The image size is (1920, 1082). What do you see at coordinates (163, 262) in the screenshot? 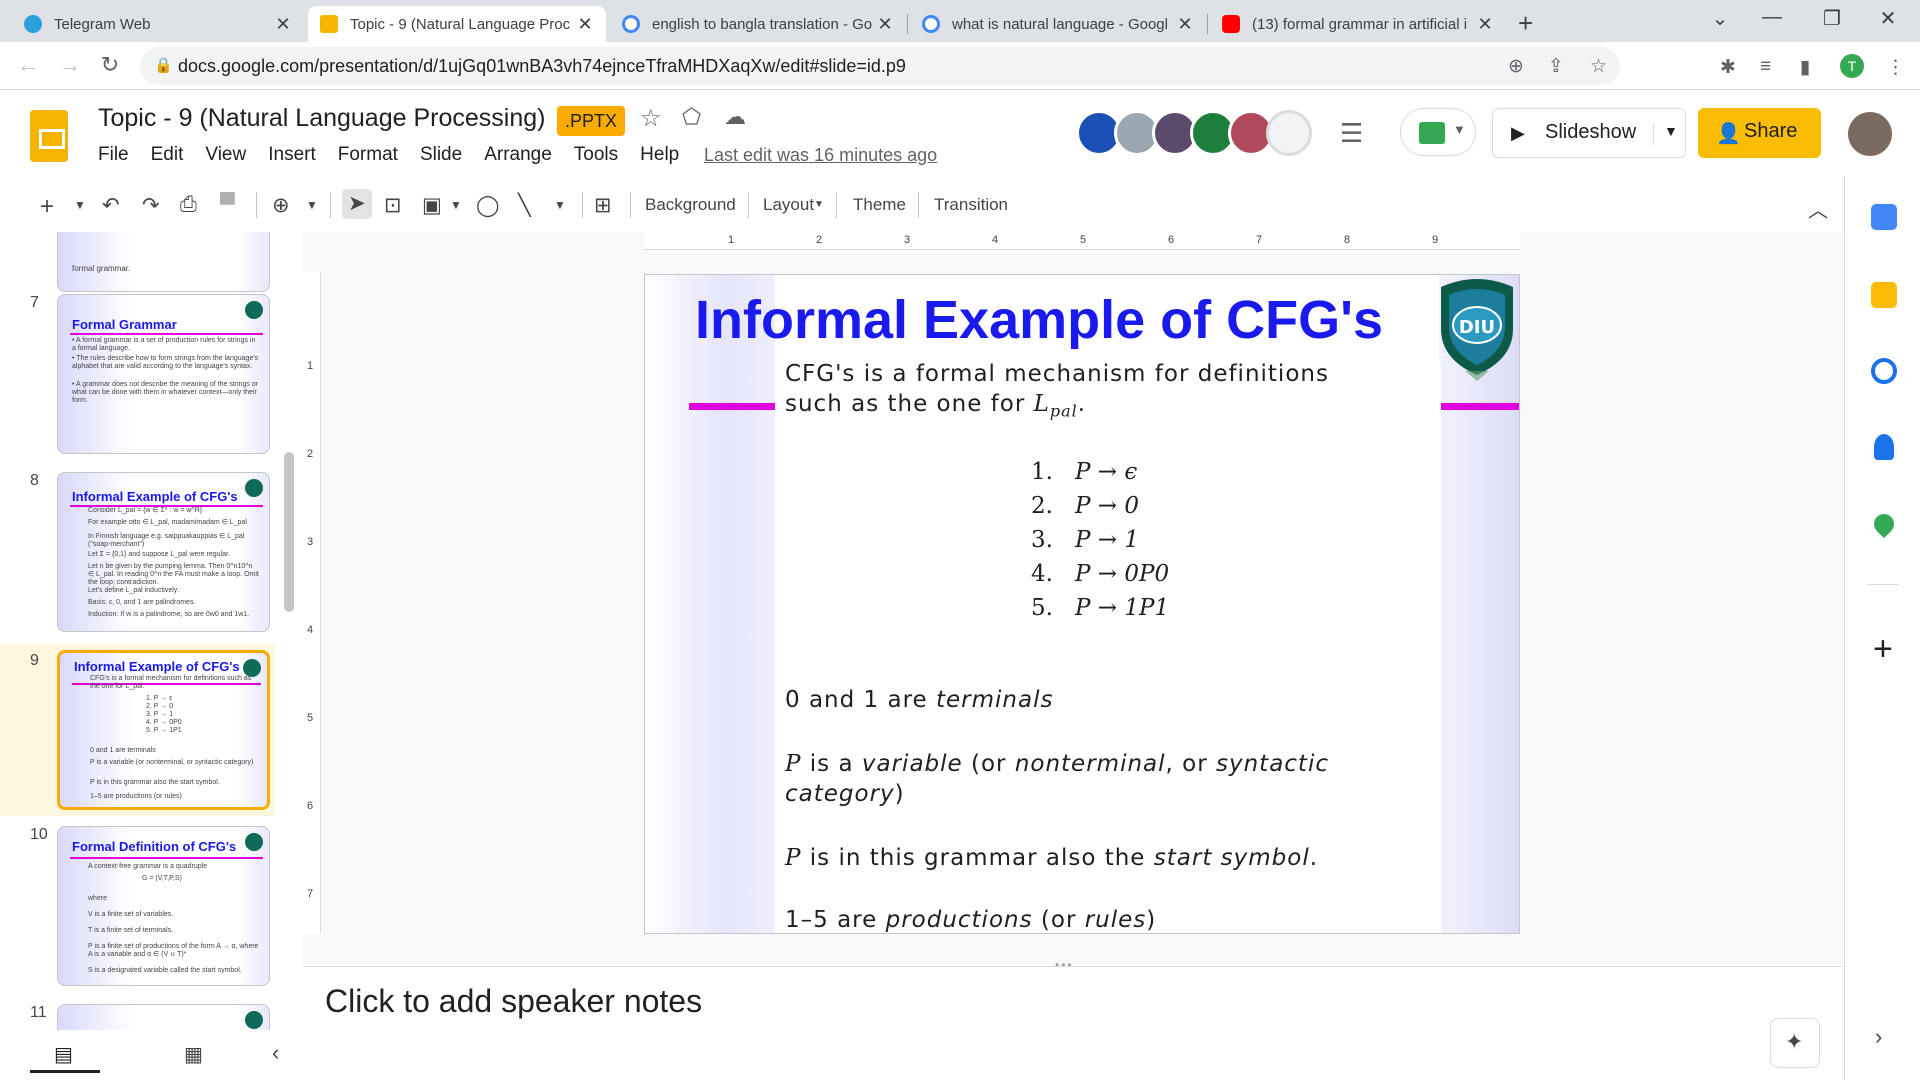
I see `slide-thumbnail: formal grammar.` at bounding box center [163, 262].